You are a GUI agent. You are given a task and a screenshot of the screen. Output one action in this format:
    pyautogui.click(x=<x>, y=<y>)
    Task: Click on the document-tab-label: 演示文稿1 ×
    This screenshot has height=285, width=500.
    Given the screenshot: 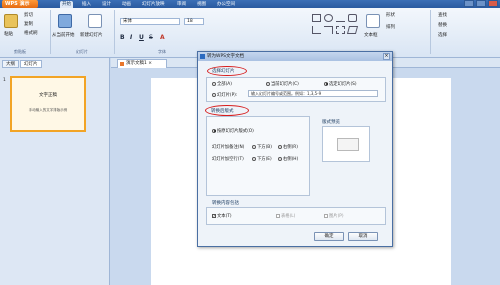 What is the action you would take?
    pyautogui.click(x=139, y=63)
    